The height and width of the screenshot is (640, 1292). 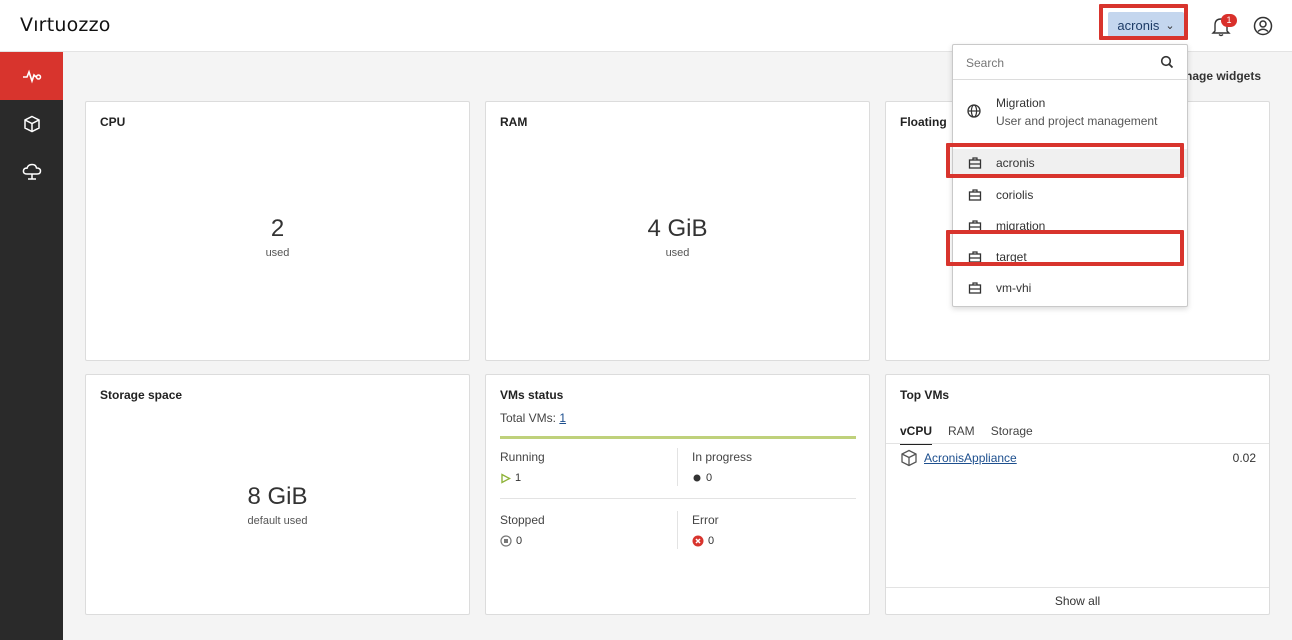 What do you see at coordinates (518, 478) in the screenshot?
I see `running-value: 1` at bounding box center [518, 478].